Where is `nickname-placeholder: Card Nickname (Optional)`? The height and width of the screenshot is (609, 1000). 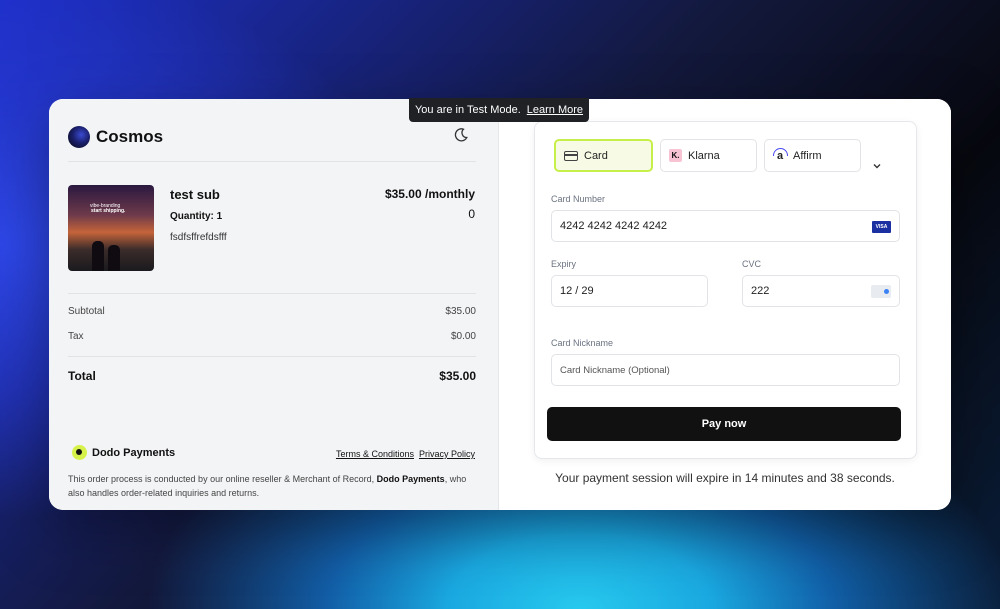 nickname-placeholder: Card Nickname (Optional) is located at coordinates (615, 370).